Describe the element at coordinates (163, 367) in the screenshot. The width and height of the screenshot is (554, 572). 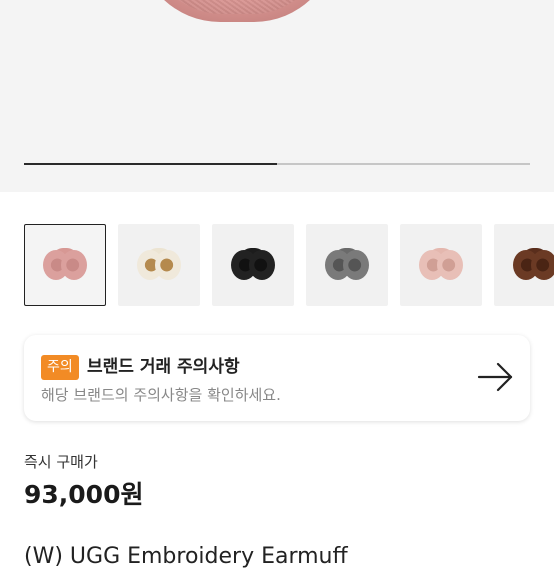
I see `notice-title: 브랜드 거래 주의사항` at that location.